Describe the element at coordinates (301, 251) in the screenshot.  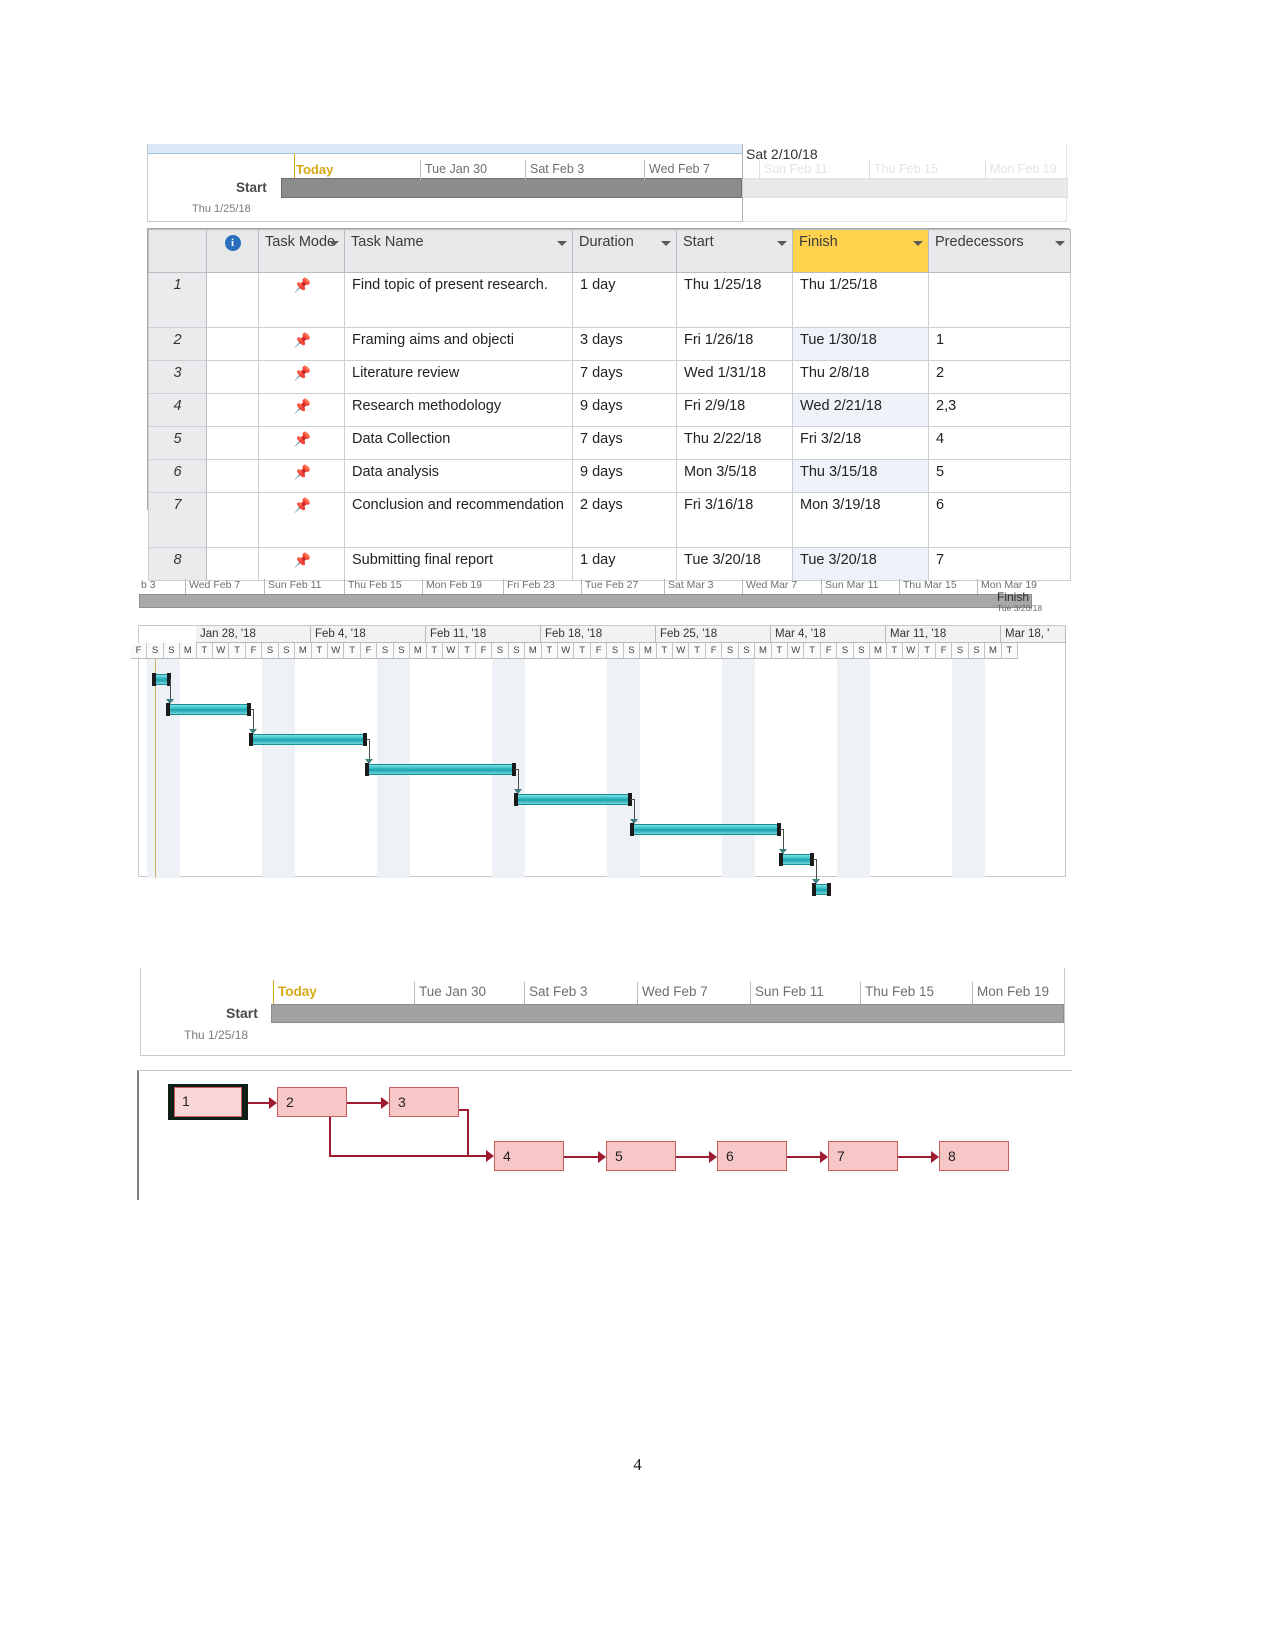
I see `col-header-task-mode: Task Mode` at that location.